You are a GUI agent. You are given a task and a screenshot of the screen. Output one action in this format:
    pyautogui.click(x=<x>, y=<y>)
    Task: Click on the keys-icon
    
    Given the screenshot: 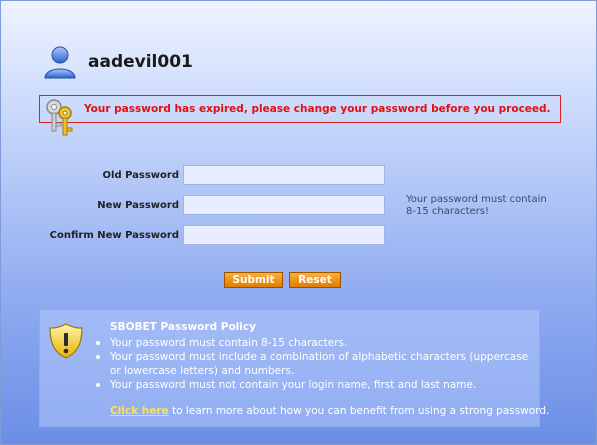 What is the action you would take?
    pyautogui.click(x=59, y=117)
    